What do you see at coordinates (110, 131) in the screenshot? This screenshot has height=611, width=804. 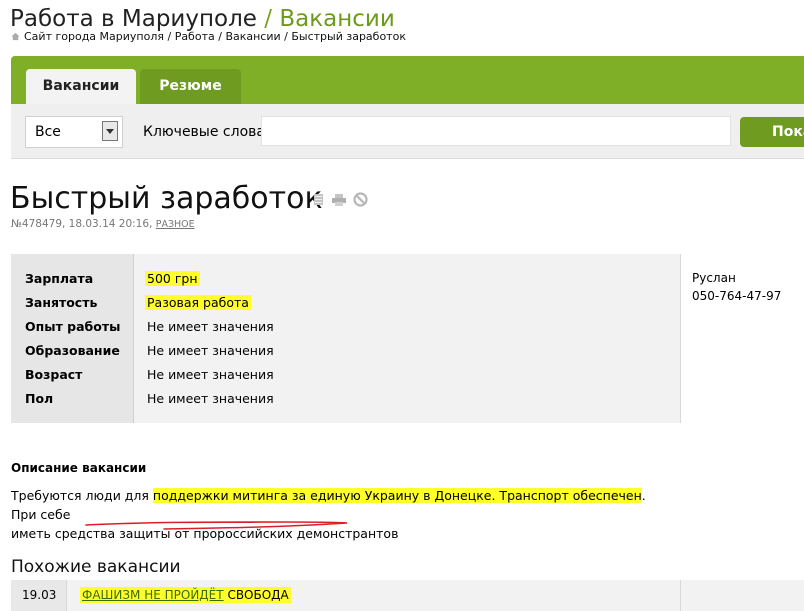 I see `chevron-down-icon` at bounding box center [110, 131].